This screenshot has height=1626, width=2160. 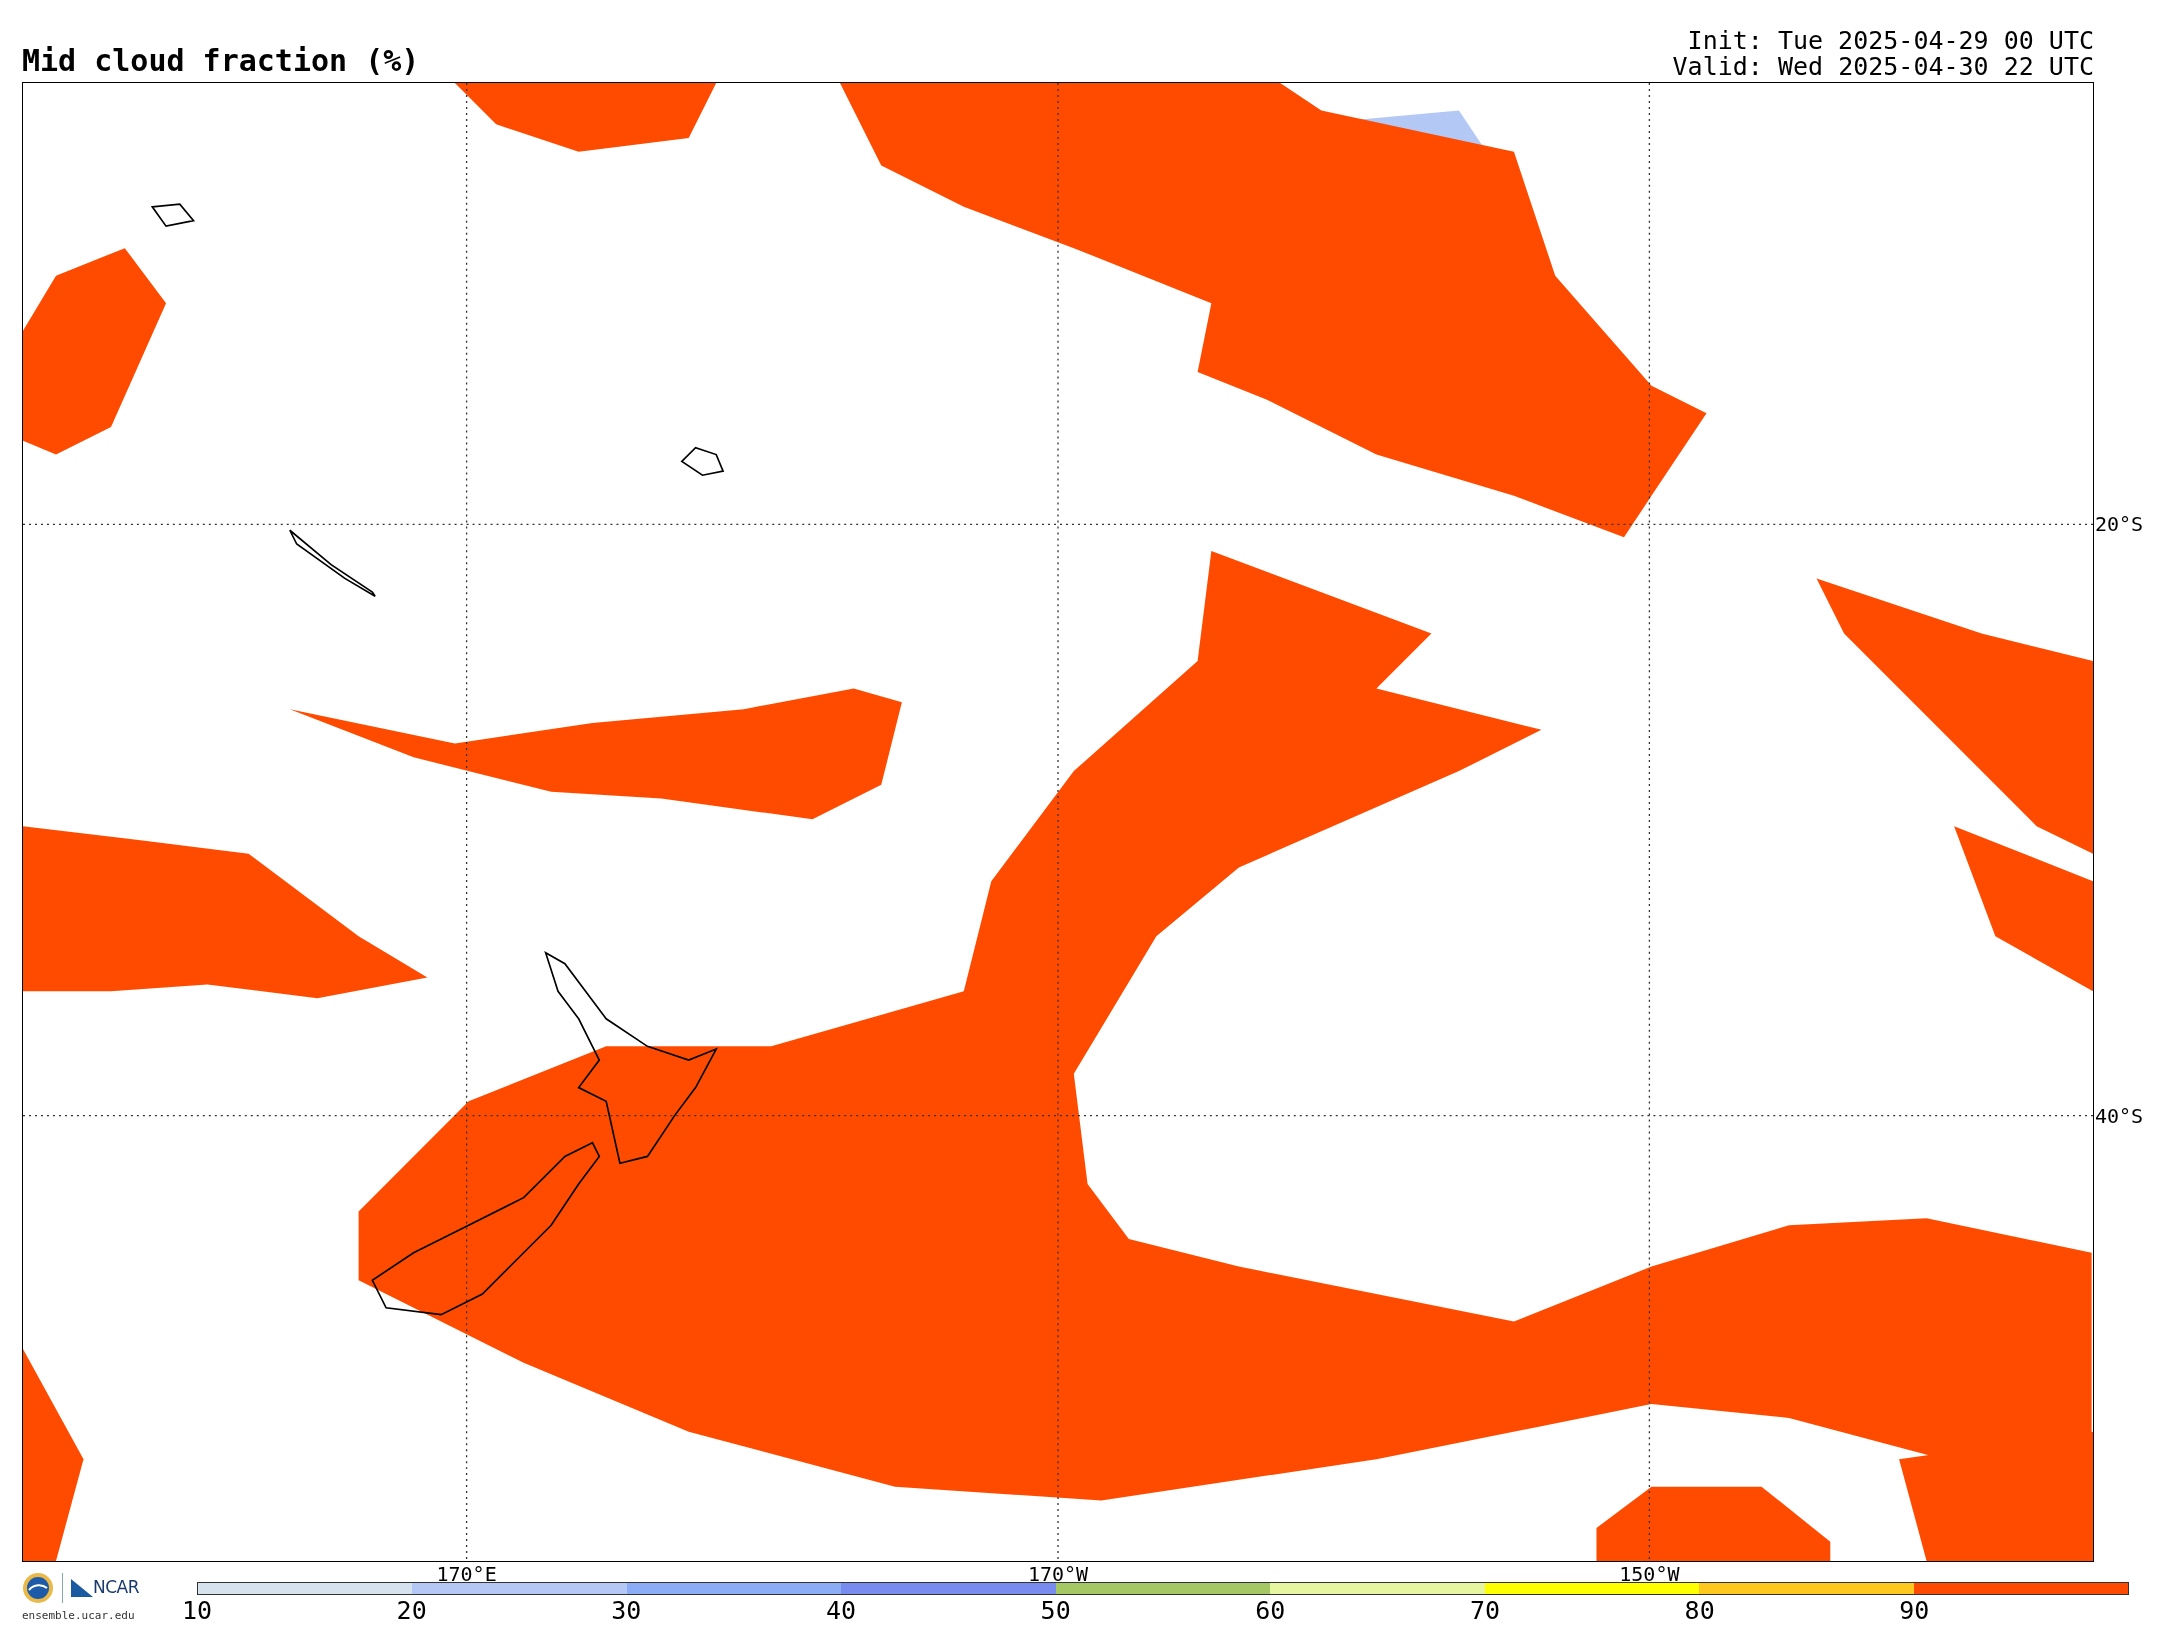 What do you see at coordinates (1485, 1610) in the screenshot?
I see `tick-label: 70` at bounding box center [1485, 1610].